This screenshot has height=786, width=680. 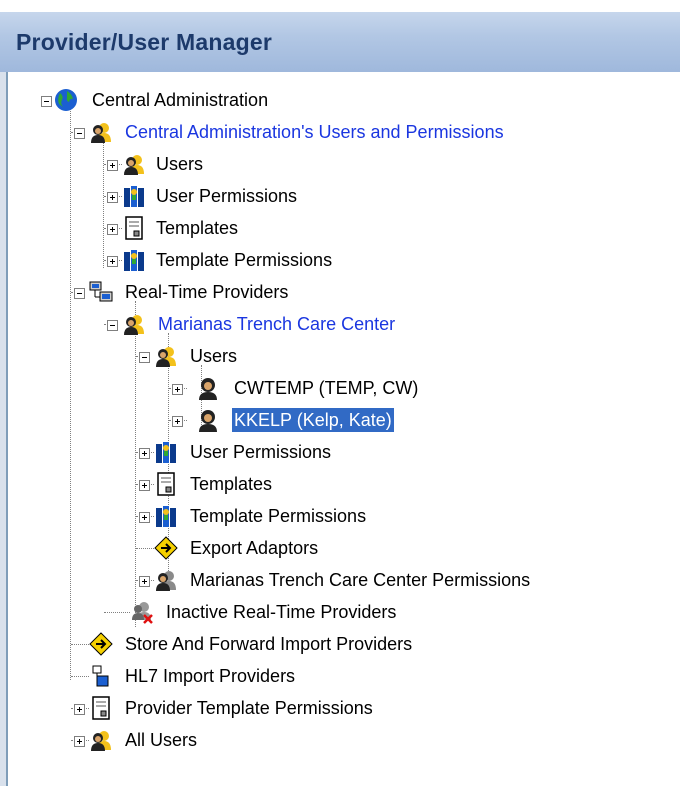 I want to click on tree-node-mtcc-templates: Templates, so click(x=344, y=487).